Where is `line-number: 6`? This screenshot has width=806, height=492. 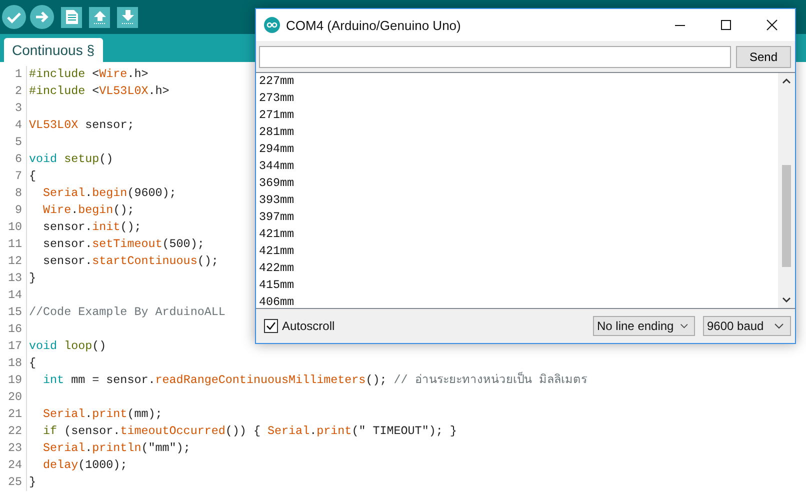
line-number: 6 is located at coordinates (13, 159).